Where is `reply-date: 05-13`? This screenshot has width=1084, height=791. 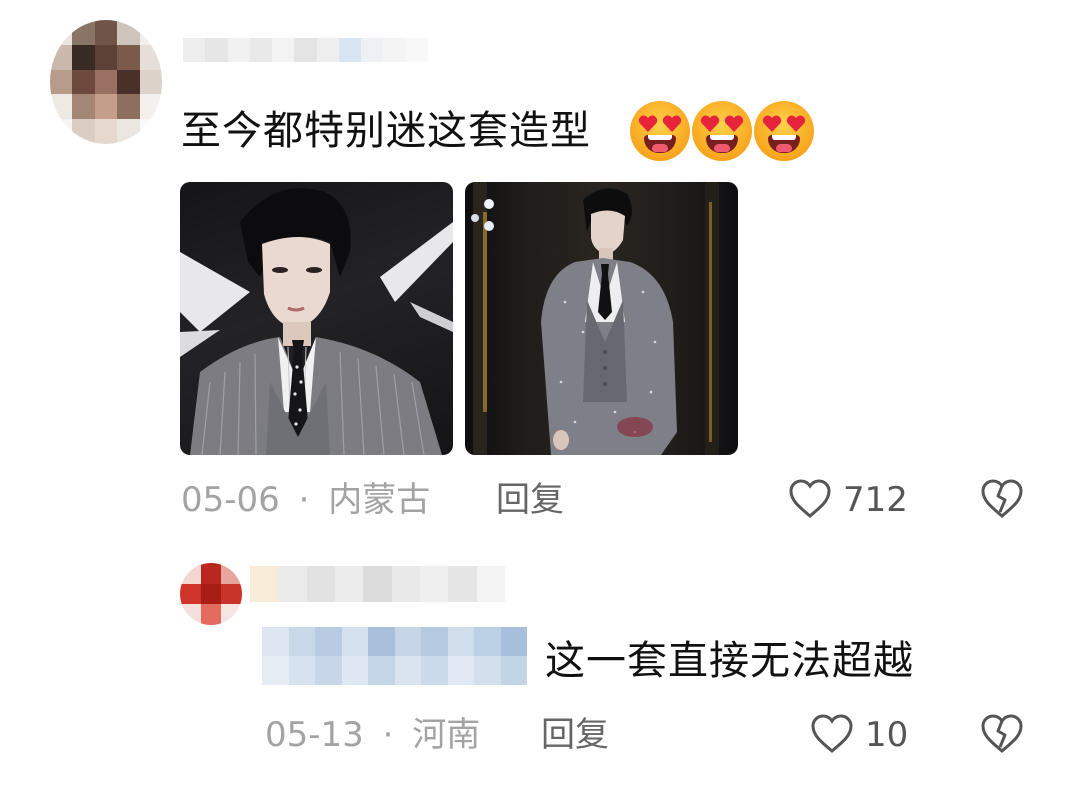
reply-date: 05-13 is located at coordinates (314, 735).